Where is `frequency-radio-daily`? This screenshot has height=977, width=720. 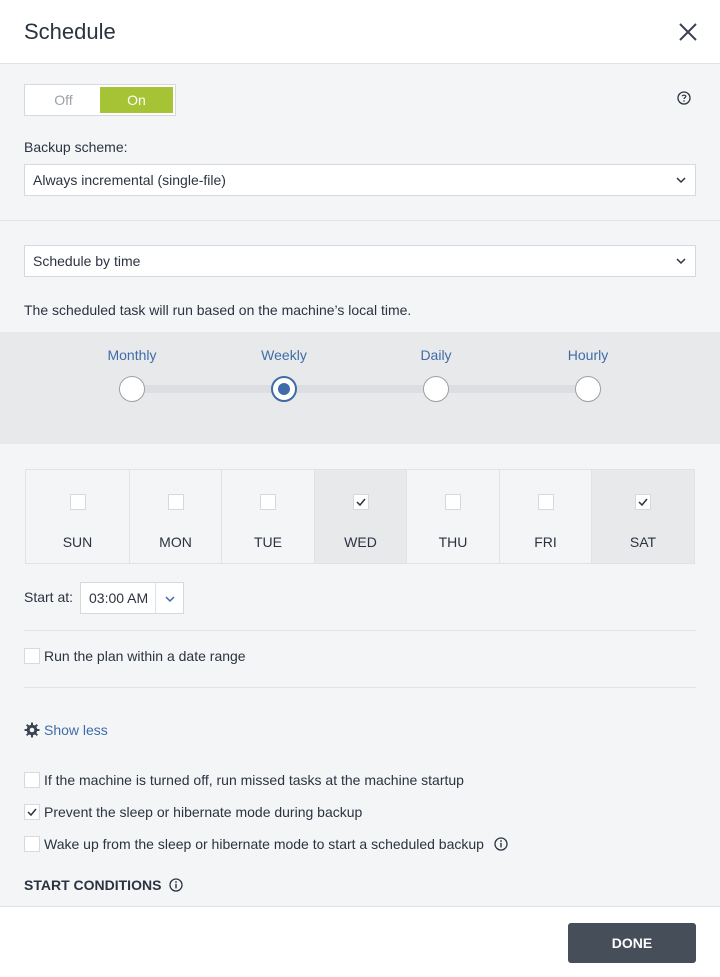
frequency-radio-daily is located at coordinates (436, 389).